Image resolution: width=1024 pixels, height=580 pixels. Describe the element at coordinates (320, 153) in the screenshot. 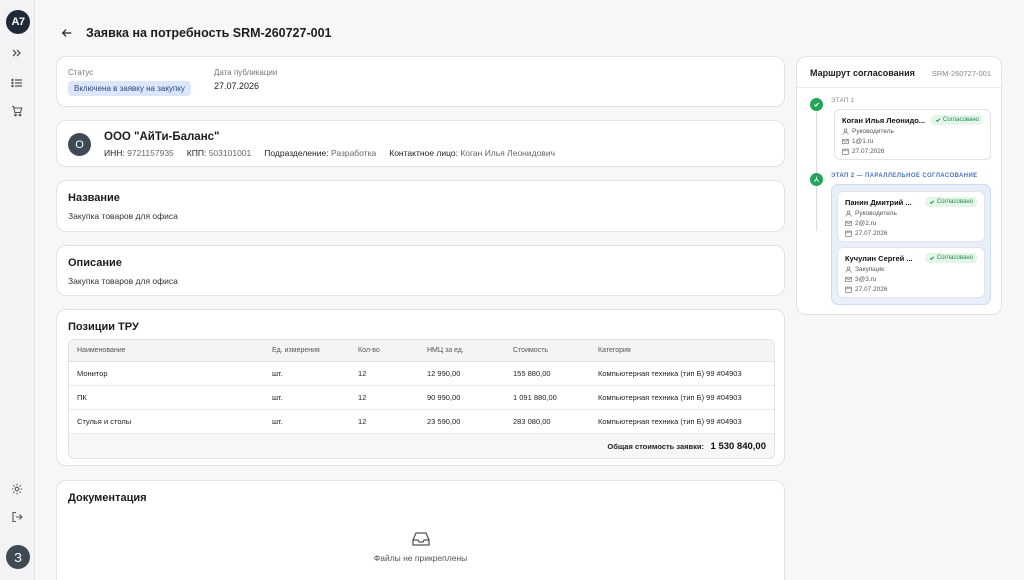

I see `department-field: Подразделение: Разработка` at that location.